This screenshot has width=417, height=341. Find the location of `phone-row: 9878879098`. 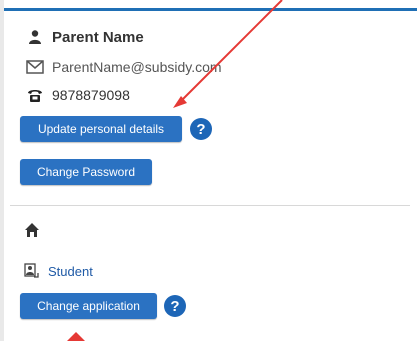

phone-row: 9878879098 is located at coordinates (78, 95).